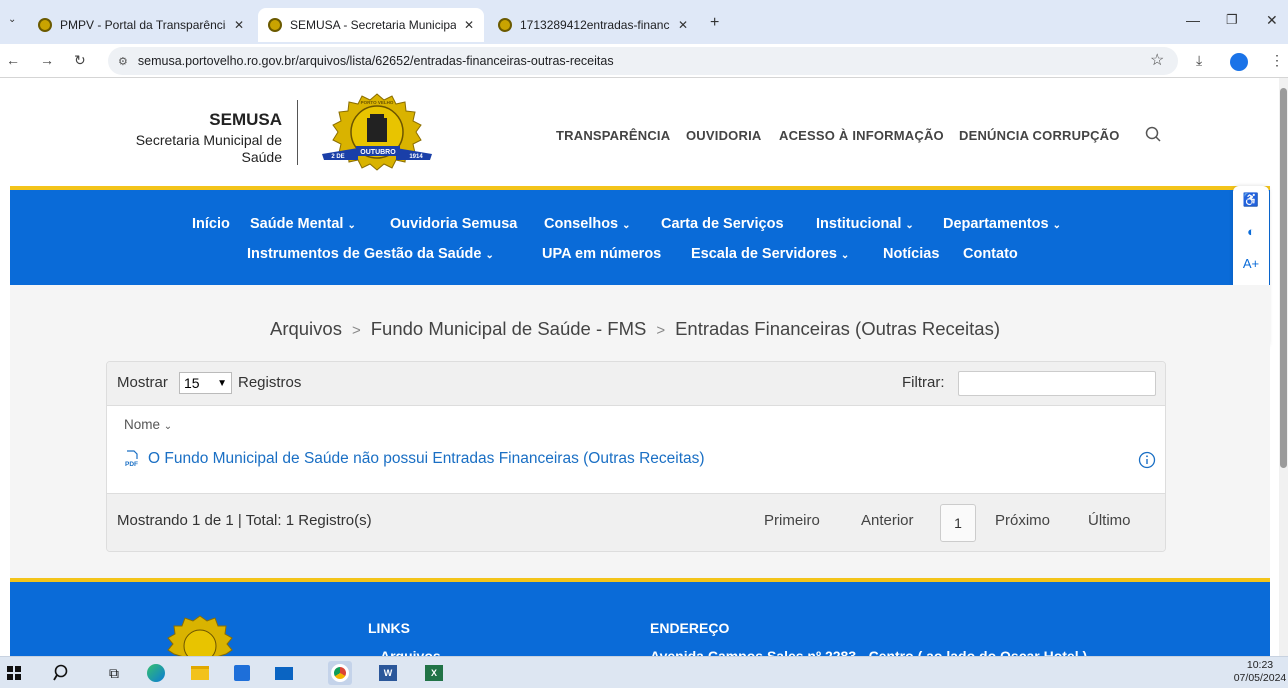  Describe the element at coordinates (1283, 278) in the screenshot. I see `scrollbar-thumb` at that location.